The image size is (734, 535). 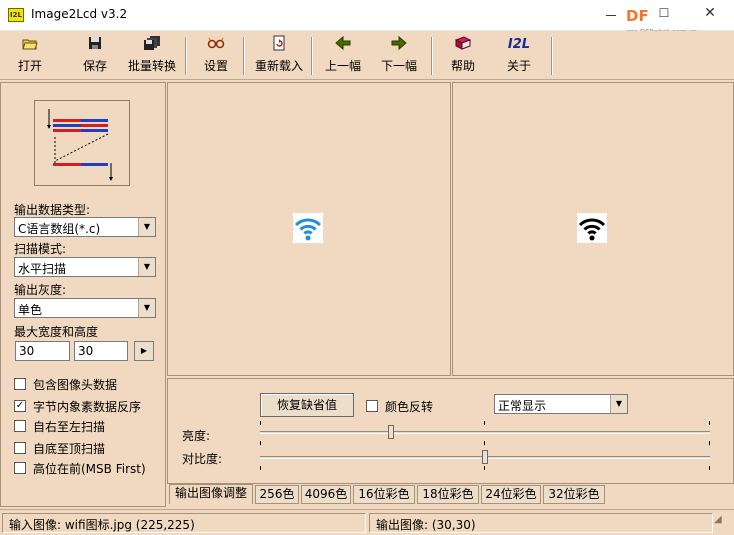 I want to click on contrast-slider-thumb, so click(x=485, y=457).